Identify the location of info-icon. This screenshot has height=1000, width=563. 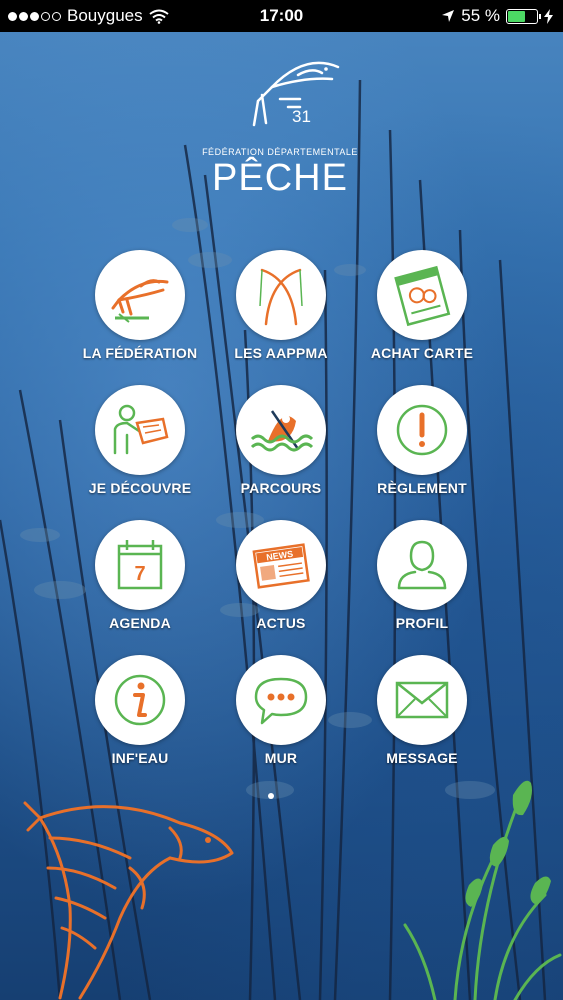
(140, 700).